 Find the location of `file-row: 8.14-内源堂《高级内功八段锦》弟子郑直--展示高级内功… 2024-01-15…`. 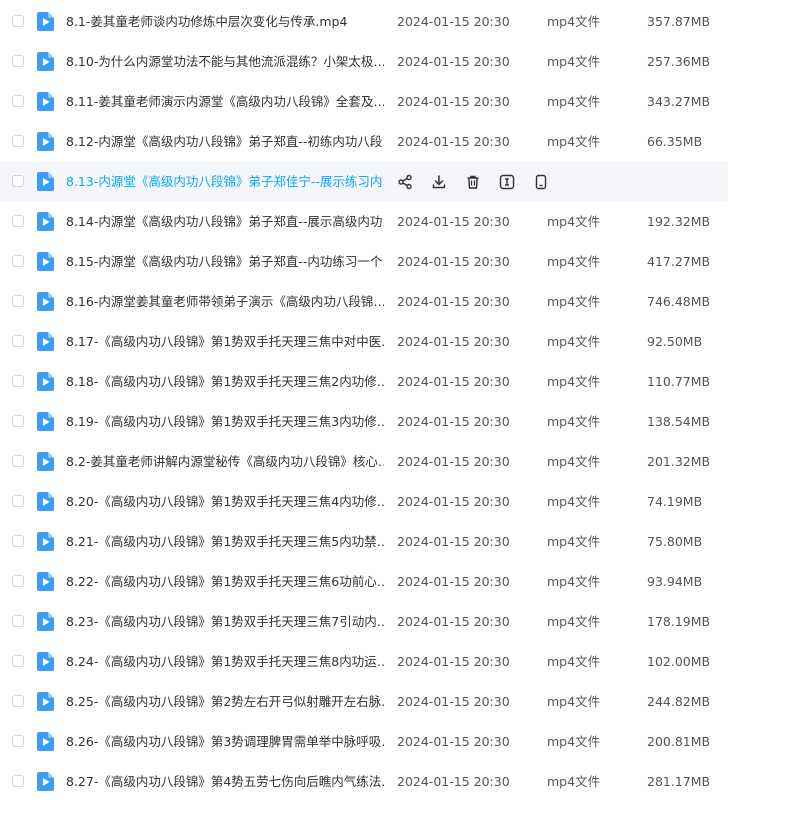

file-row: 8.14-内源堂《高级内功八段锦》弟子郑直--展示高级内功… 2024-01-15… is located at coordinates (364, 222).